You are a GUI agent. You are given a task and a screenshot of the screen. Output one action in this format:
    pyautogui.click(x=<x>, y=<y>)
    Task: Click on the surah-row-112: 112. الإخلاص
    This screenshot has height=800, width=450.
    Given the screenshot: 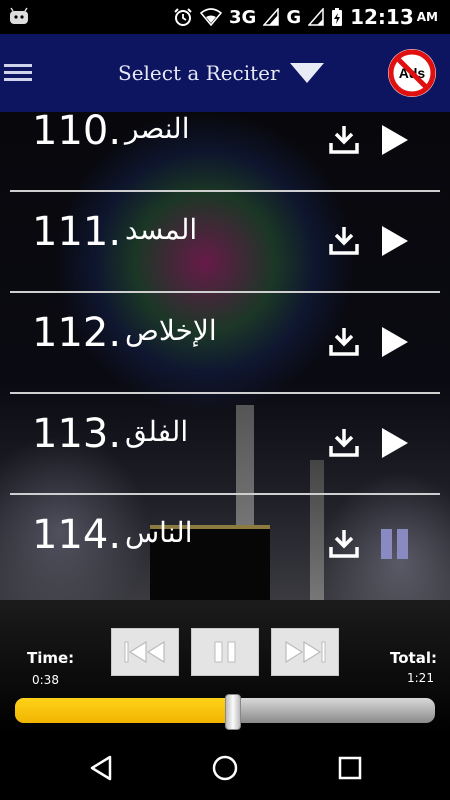 What is the action you would take?
    pyautogui.click(x=225, y=343)
    